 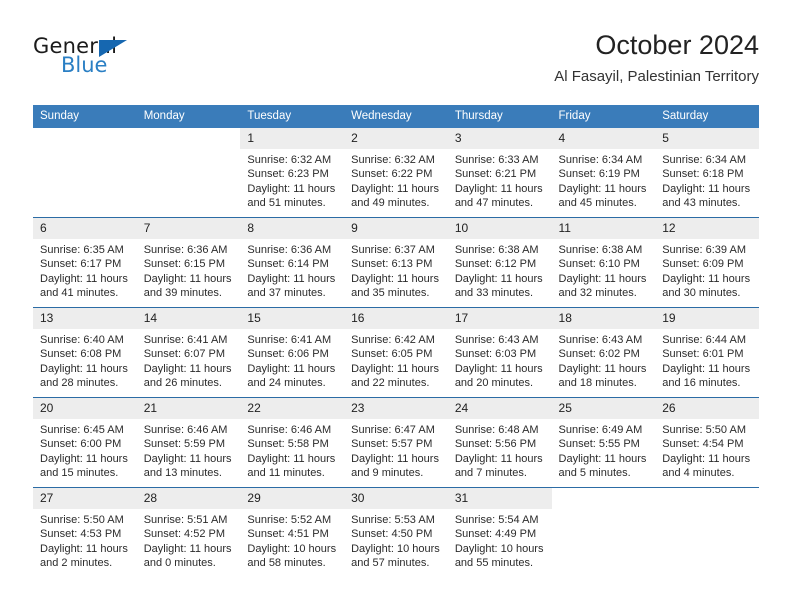 I want to click on day-number: 30, so click(x=396, y=498).